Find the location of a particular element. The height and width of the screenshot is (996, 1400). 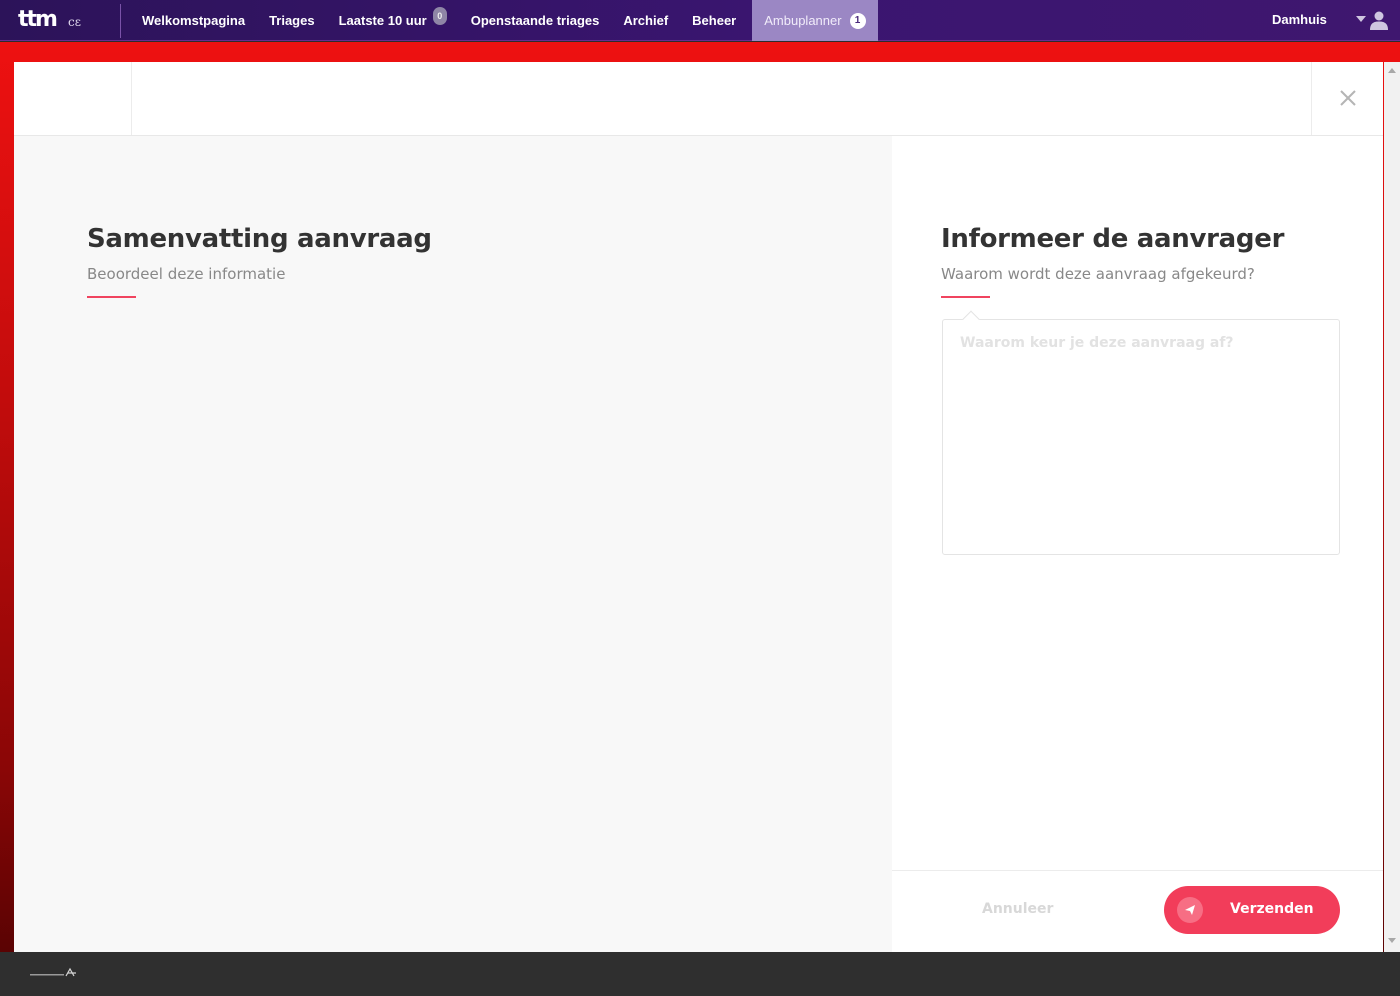

paper-plane-icon is located at coordinates (1190, 910).